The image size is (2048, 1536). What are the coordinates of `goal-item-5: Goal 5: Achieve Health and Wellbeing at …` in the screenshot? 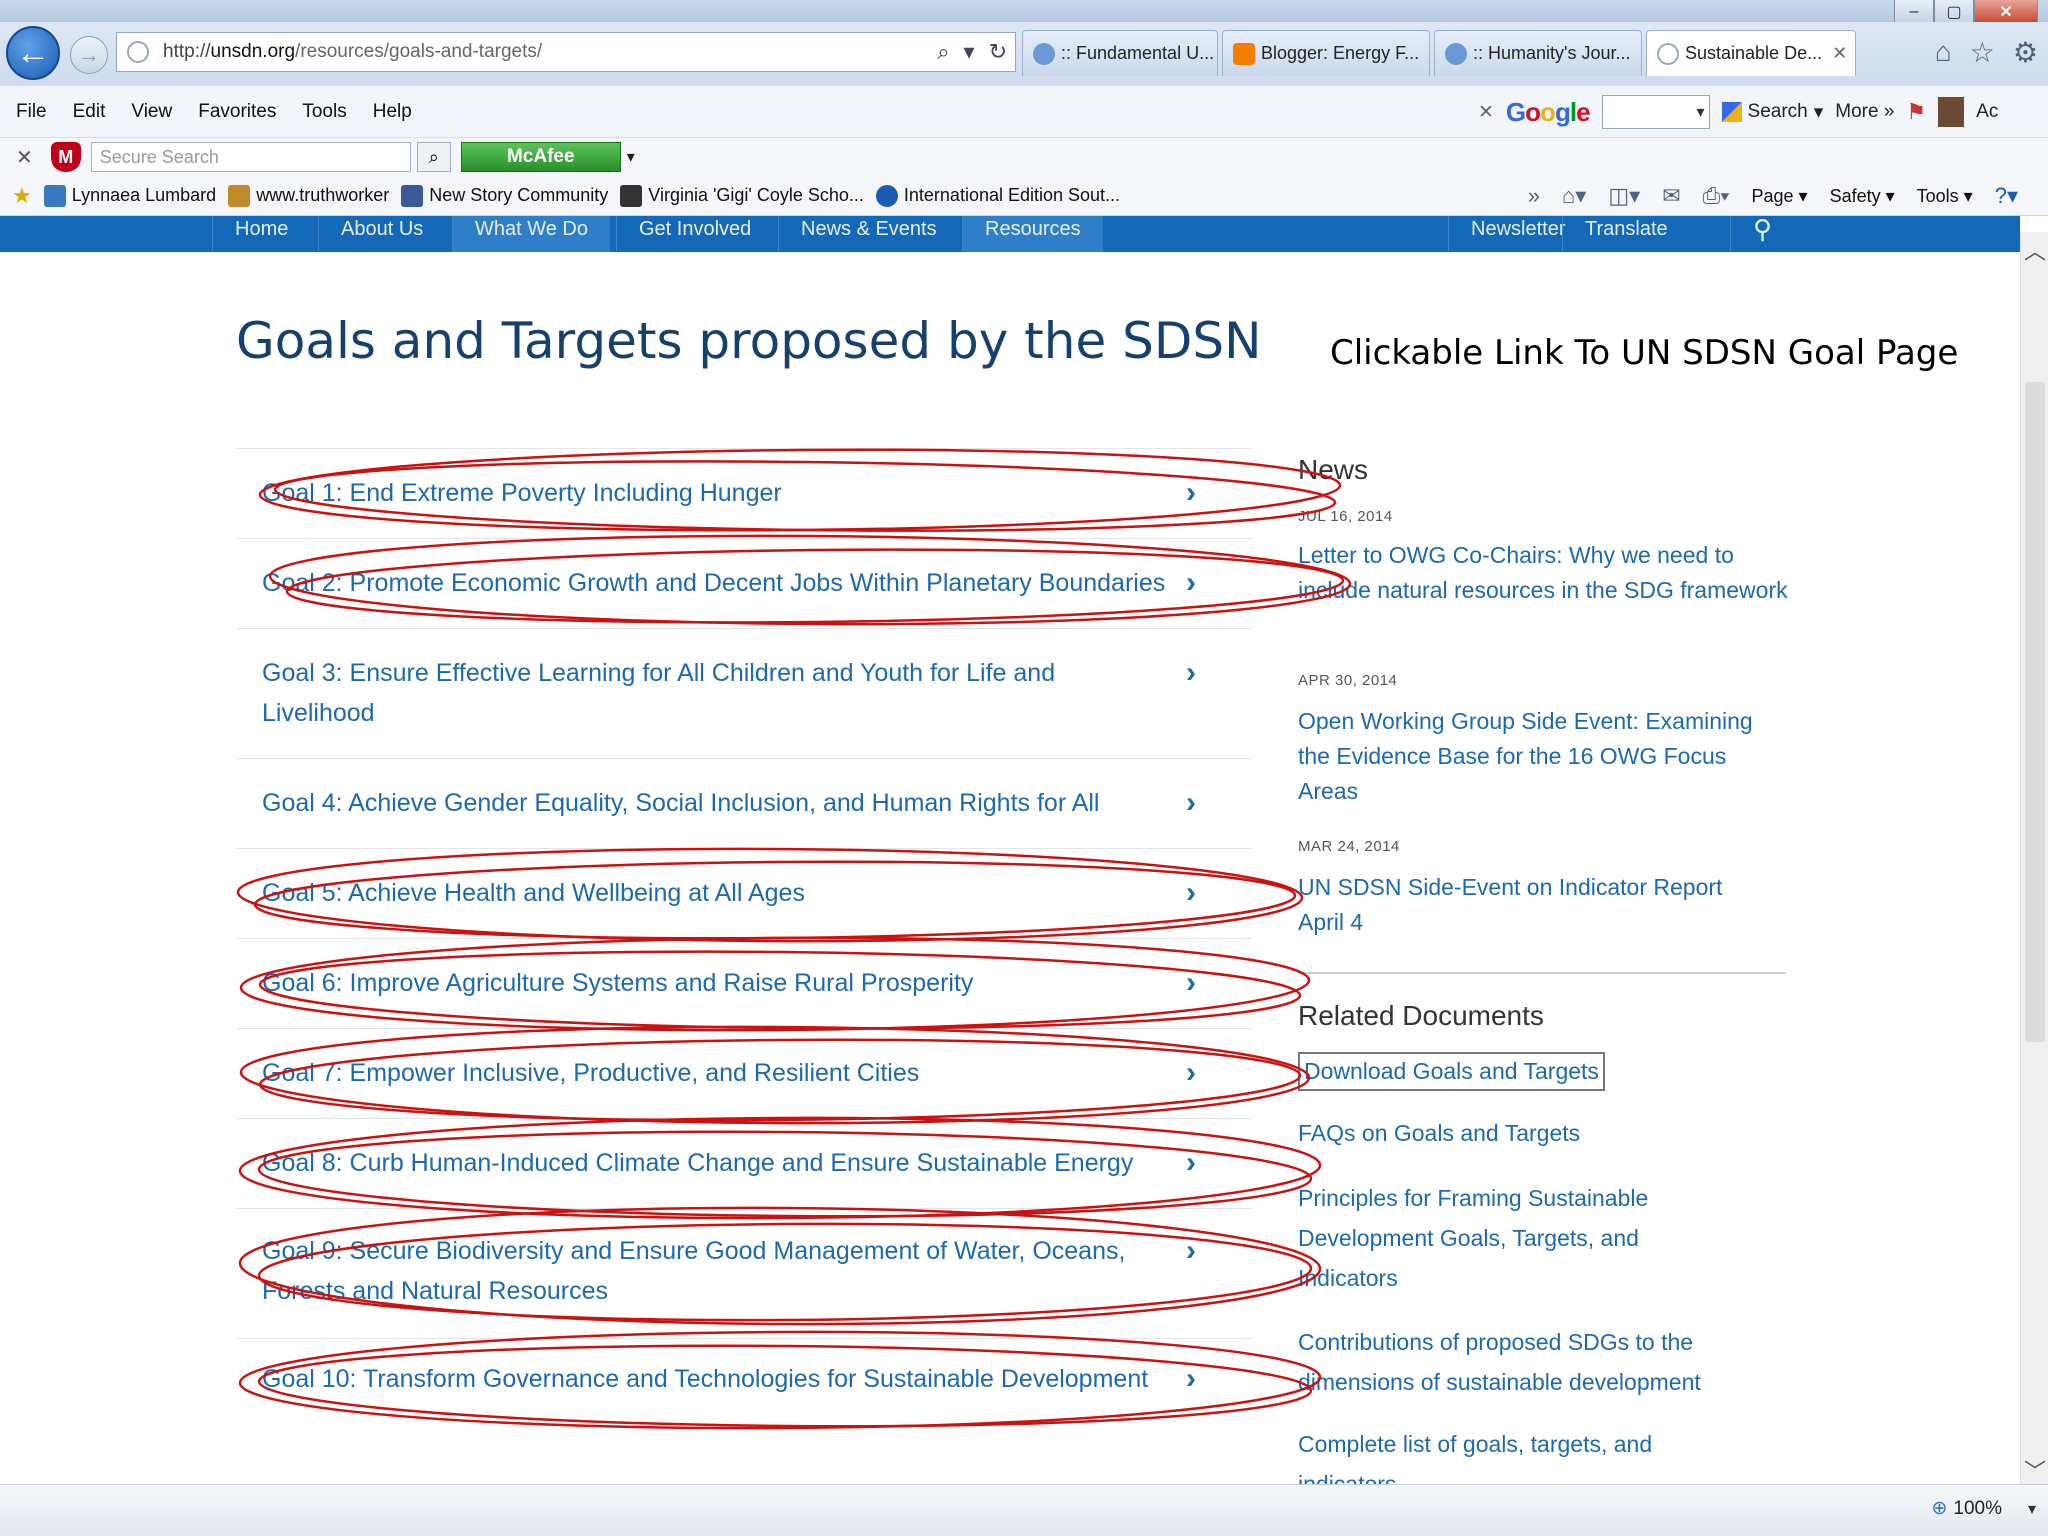 It's located at (744, 893).